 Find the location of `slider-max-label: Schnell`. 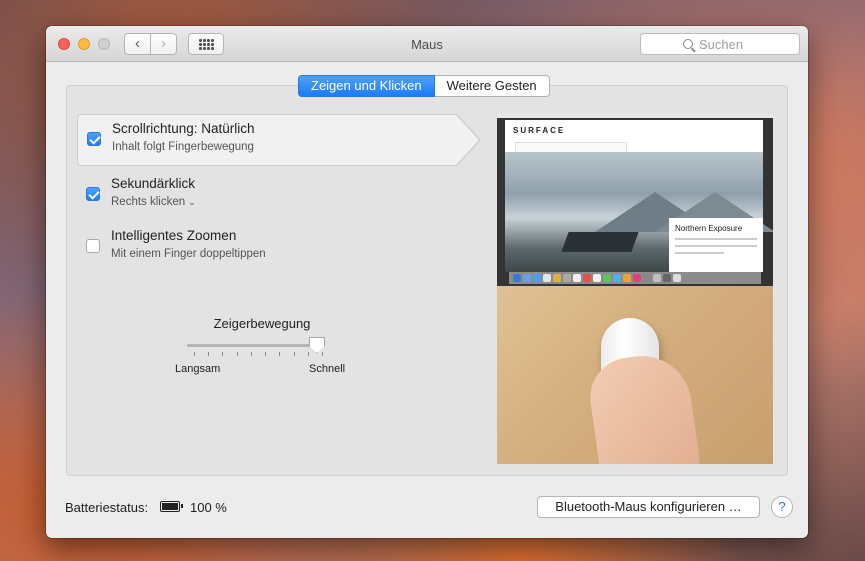

slider-max-label: Schnell is located at coordinates (327, 369).